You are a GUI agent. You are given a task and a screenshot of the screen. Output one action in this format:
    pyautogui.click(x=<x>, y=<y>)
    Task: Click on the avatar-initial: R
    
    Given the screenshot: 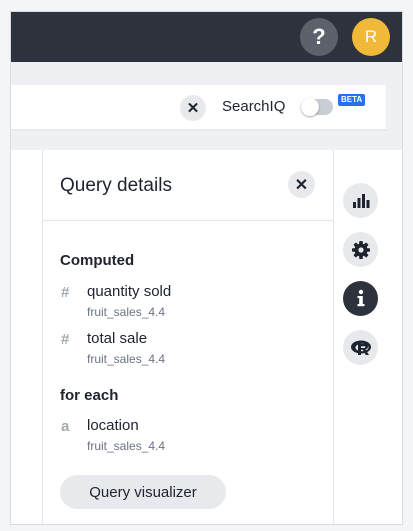 What is the action you would take?
    pyautogui.click(x=371, y=36)
    